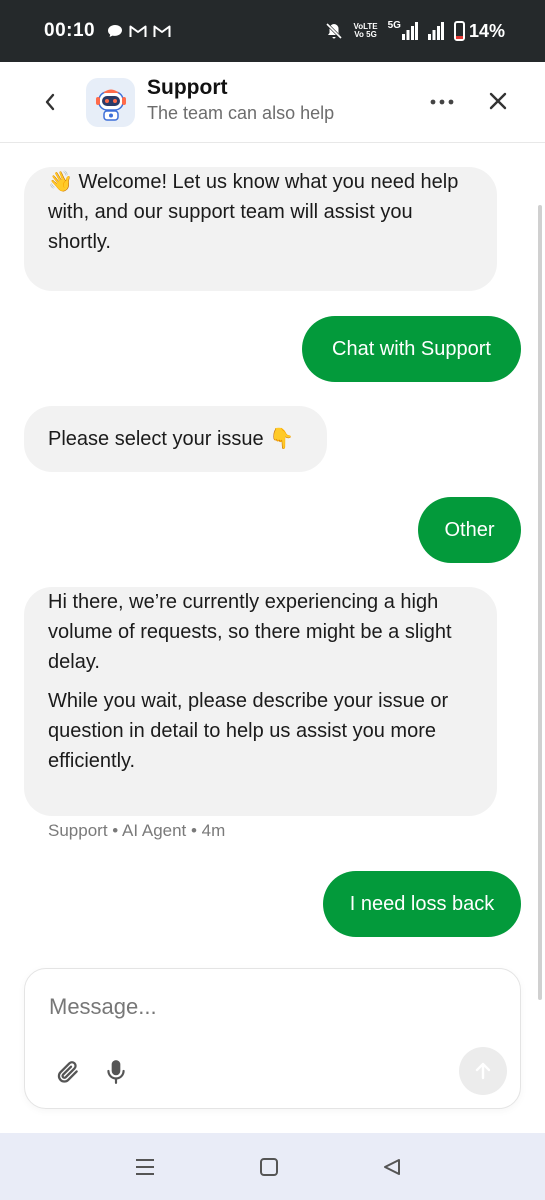 The image size is (545, 1200). Describe the element at coordinates (171, 439) in the screenshot. I see `message-text: Please select your issue 👇` at that location.